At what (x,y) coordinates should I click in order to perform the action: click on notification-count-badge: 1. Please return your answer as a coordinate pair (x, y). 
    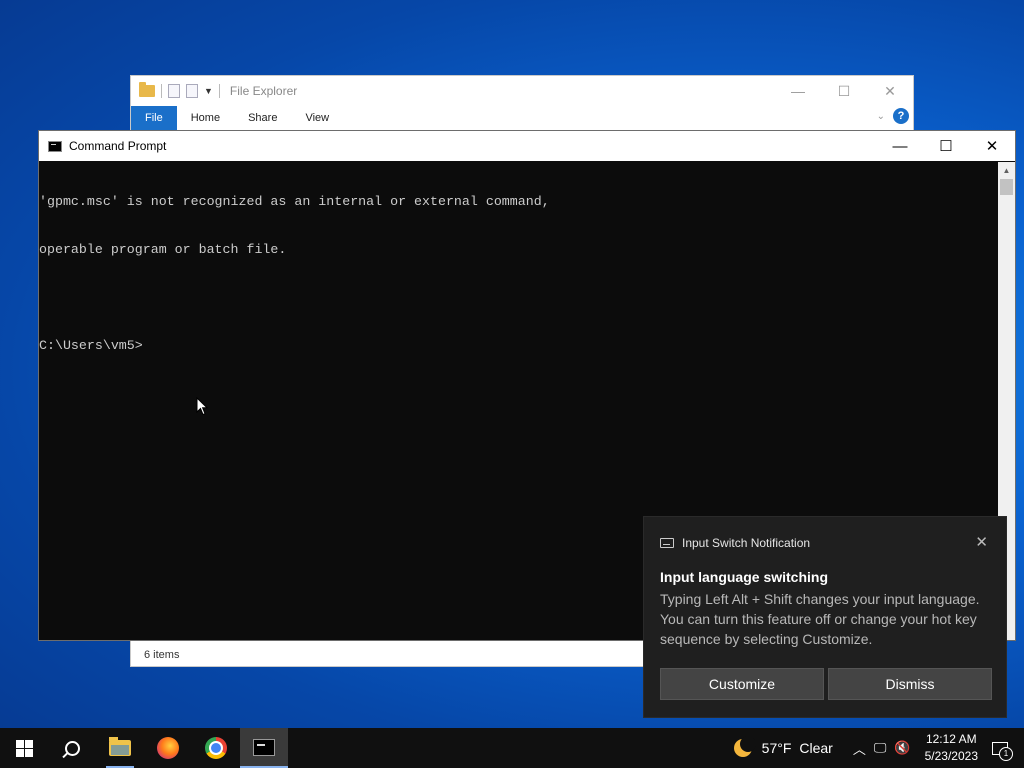
    Looking at the image, I should click on (1006, 753).